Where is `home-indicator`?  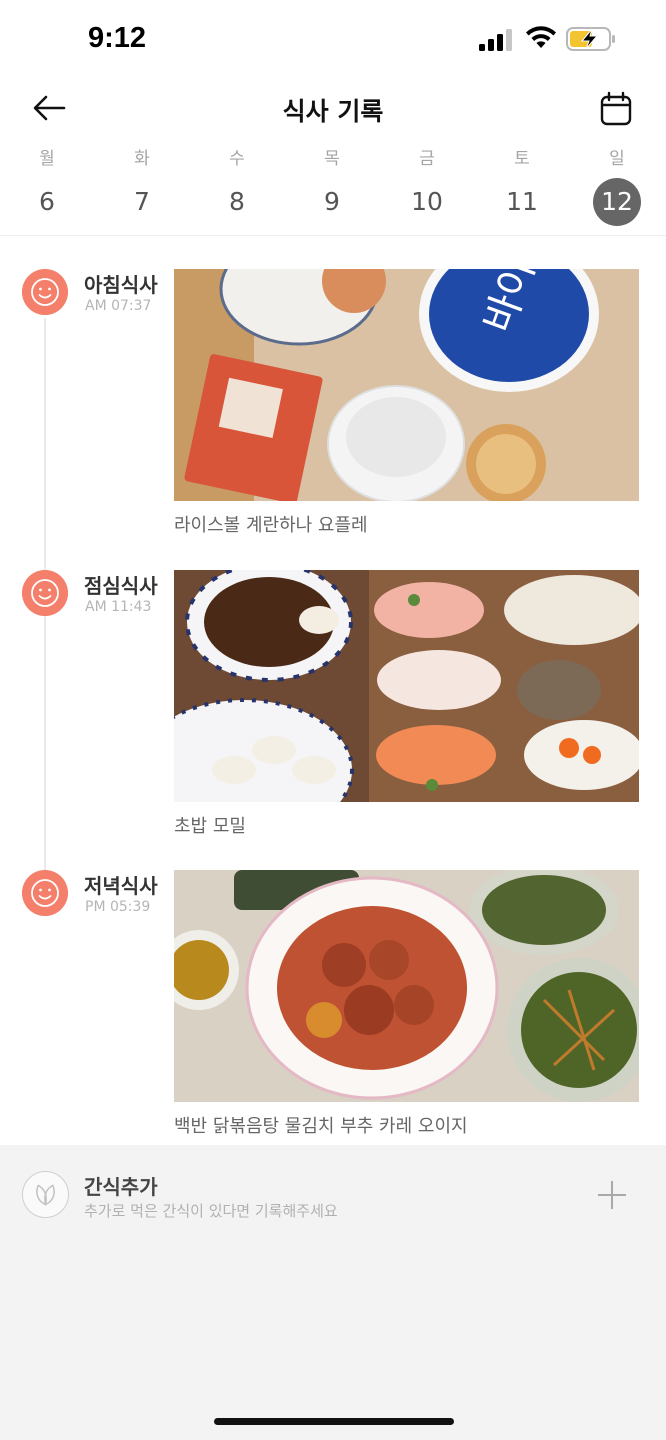 home-indicator is located at coordinates (334, 1421).